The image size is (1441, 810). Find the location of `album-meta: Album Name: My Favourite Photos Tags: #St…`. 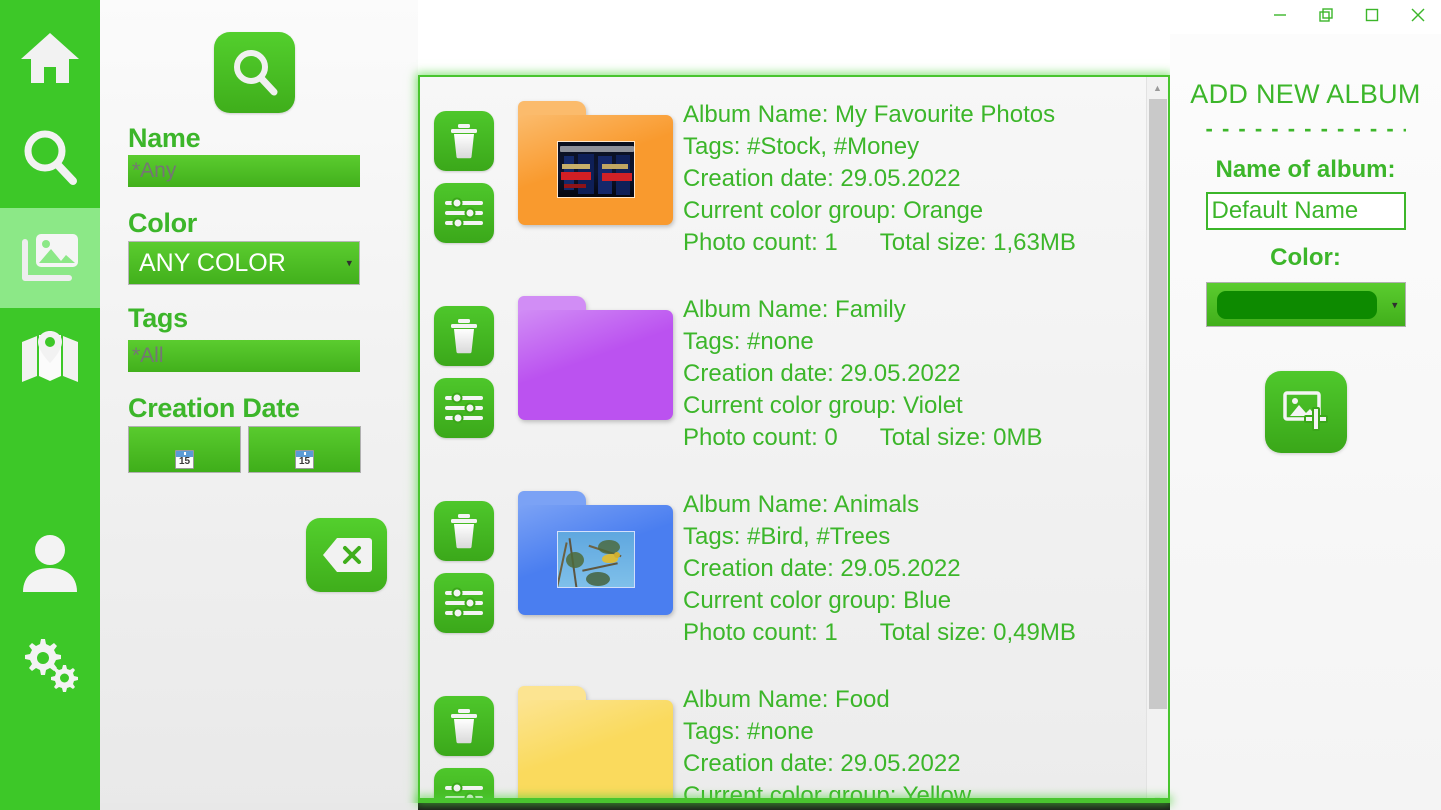

album-meta: Album Name: My Favourite Photos Tags: #St… is located at coordinates (914, 178).